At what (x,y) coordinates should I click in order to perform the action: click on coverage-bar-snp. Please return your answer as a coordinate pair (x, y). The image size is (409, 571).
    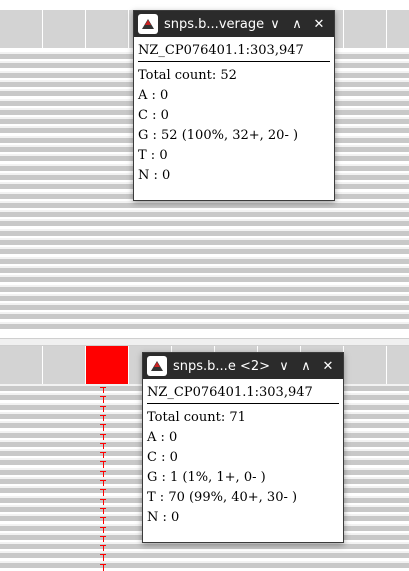
    Looking at the image, I should click on (107, 365).